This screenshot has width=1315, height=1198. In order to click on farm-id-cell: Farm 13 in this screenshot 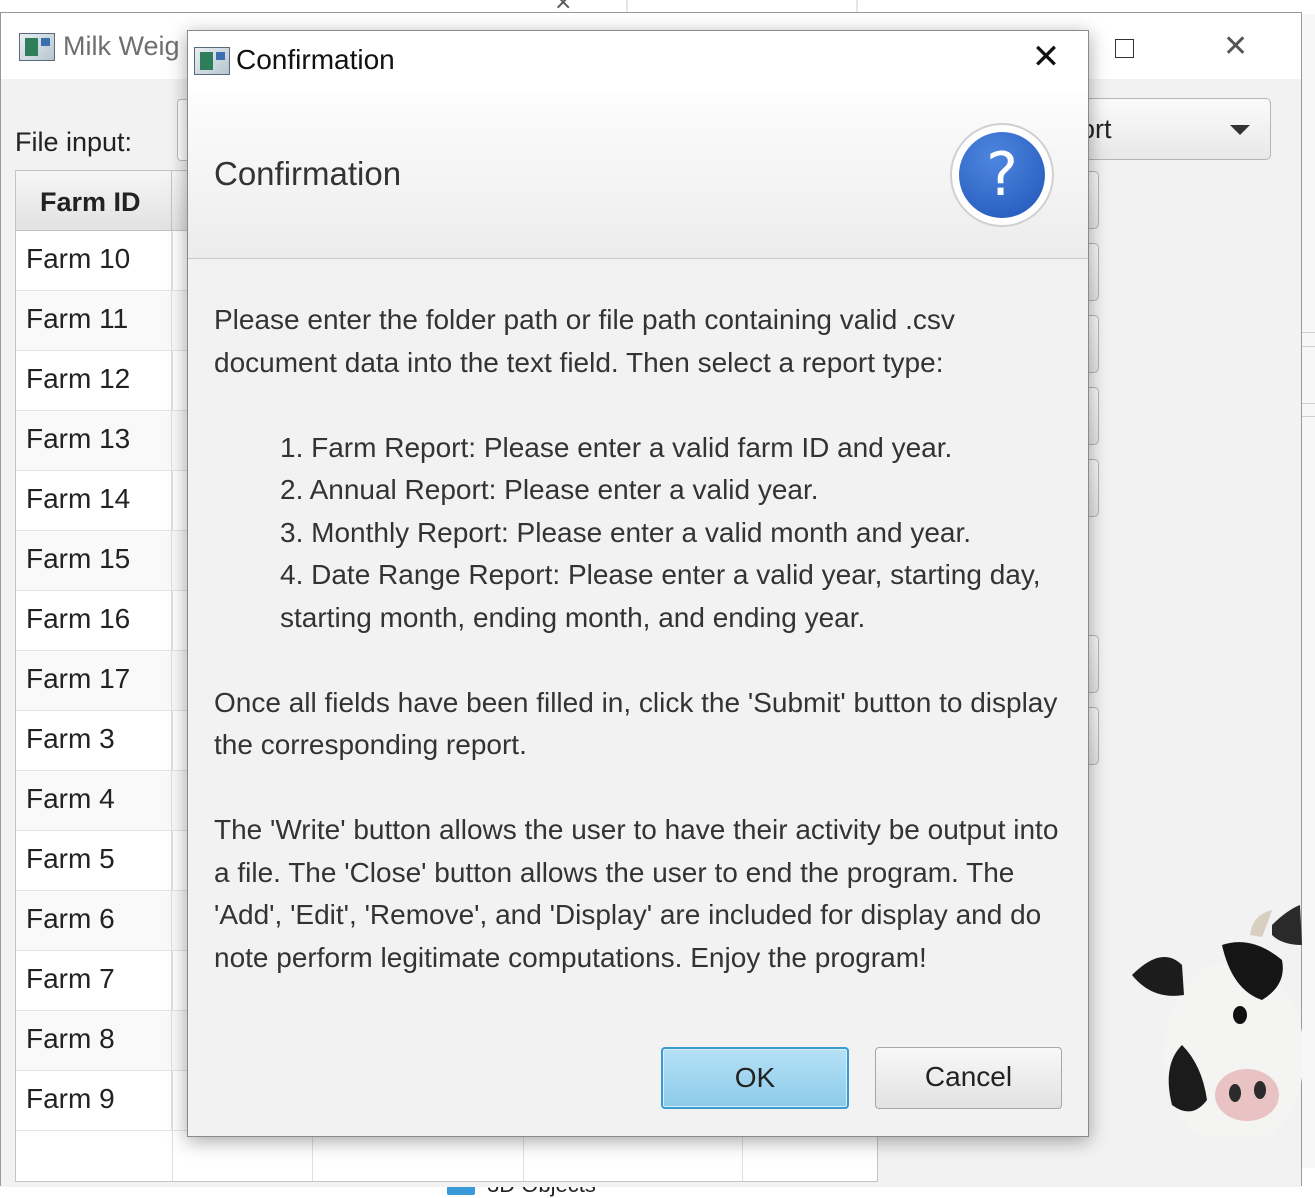, I will do `click(94, 441)`.